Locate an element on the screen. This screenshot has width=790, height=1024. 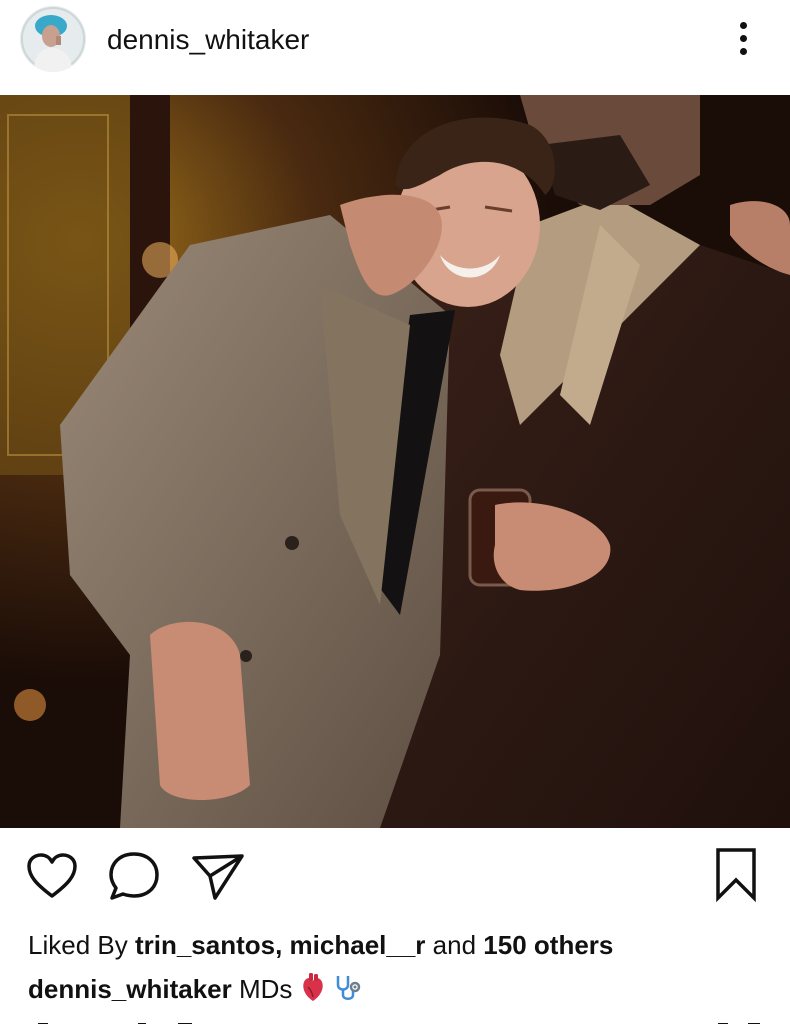
heart-icon is located at coordinates (52, 876).